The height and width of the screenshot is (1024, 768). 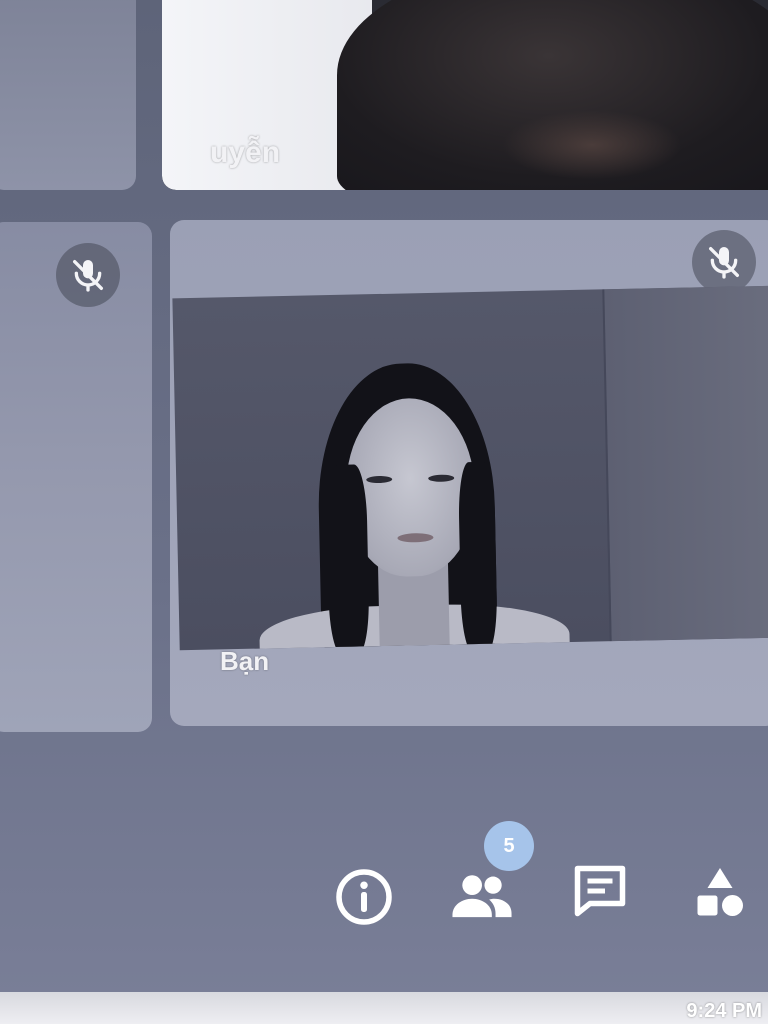 What do you see at coordinates (544, 883) in the screenshot?
I see `meeting-toolbar: 5` at bounding box center [544, 883].